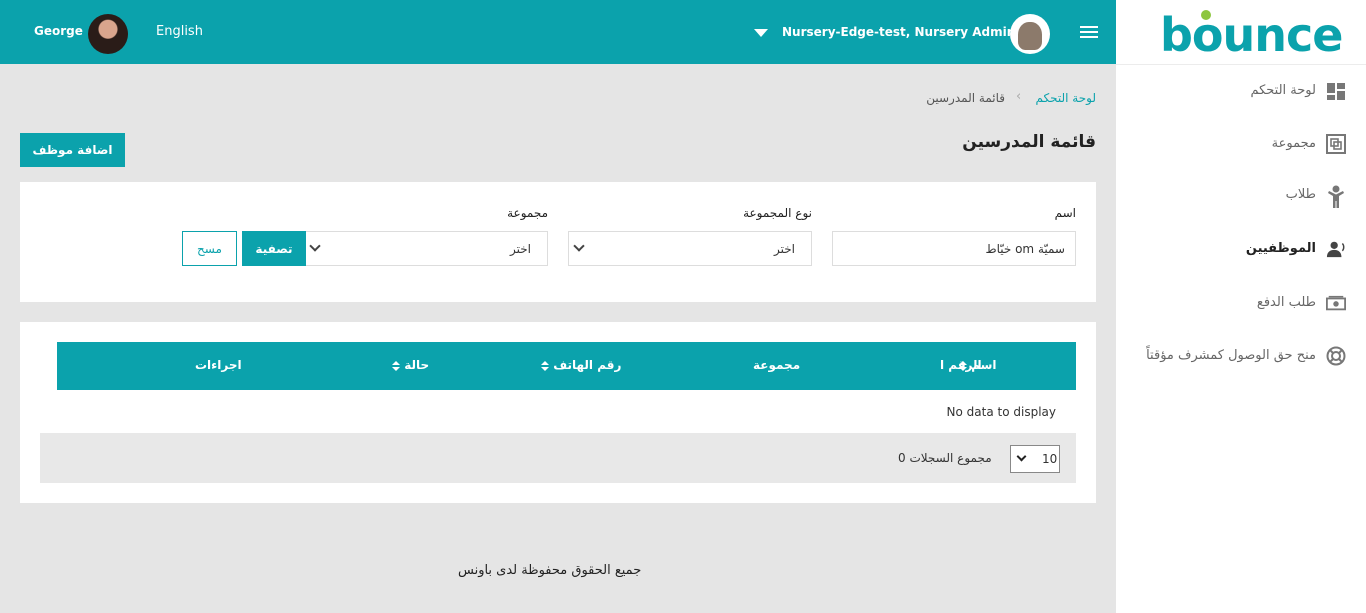 Image resolution: width=1366 pixels, height=613 pixels. What do you see at coordinates (690, 248) in the screenshot?
I see `group-type-select: اختر` at bounding box center [690, 248].